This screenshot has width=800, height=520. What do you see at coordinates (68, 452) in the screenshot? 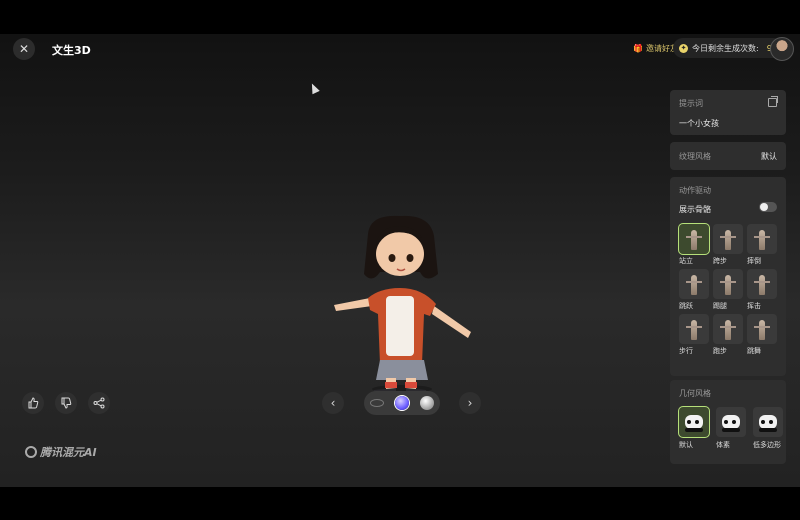
I see `logo-text: 腾讯混元AI` at bounding box center [68, 452].